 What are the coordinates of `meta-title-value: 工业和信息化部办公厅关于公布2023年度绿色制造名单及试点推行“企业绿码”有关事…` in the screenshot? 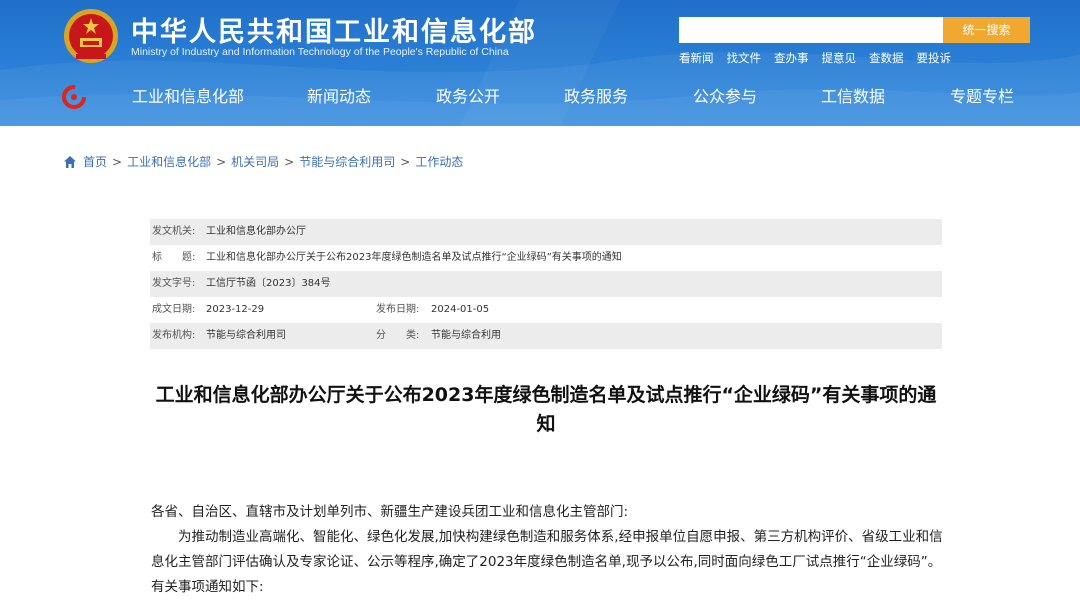 It's located at (414, 257).